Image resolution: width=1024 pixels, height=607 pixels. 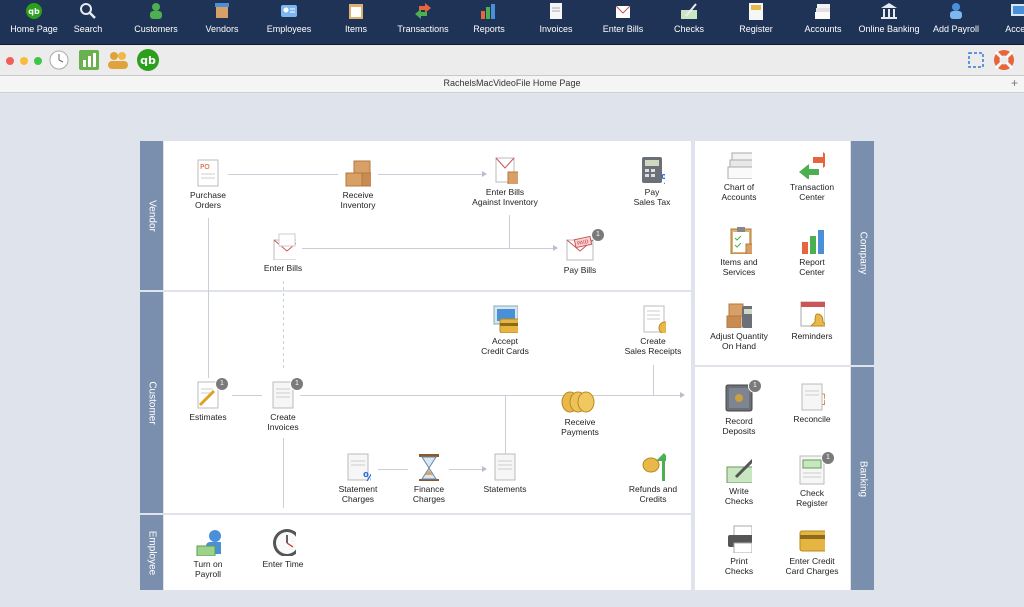 I want to click on pay-bills-button: PAID 1 Pay Bills, so click(x=580, y=251).